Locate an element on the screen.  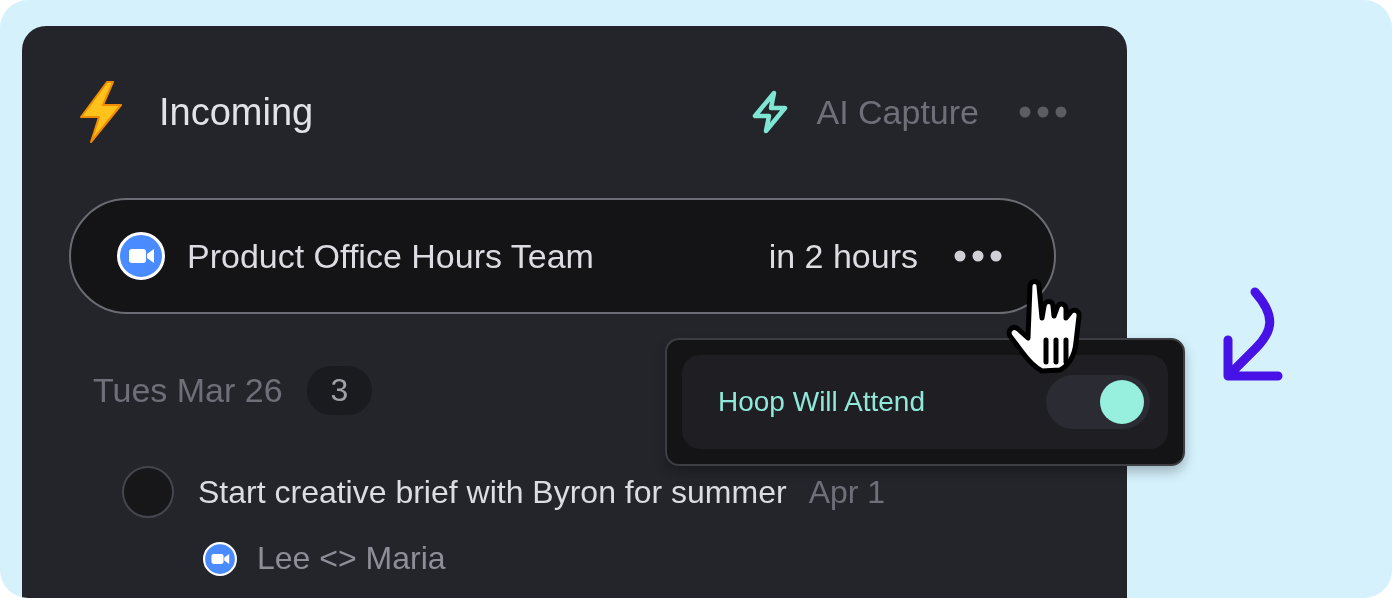
date-heading: Tues Mar 26 is located at coordinates (188, 390).